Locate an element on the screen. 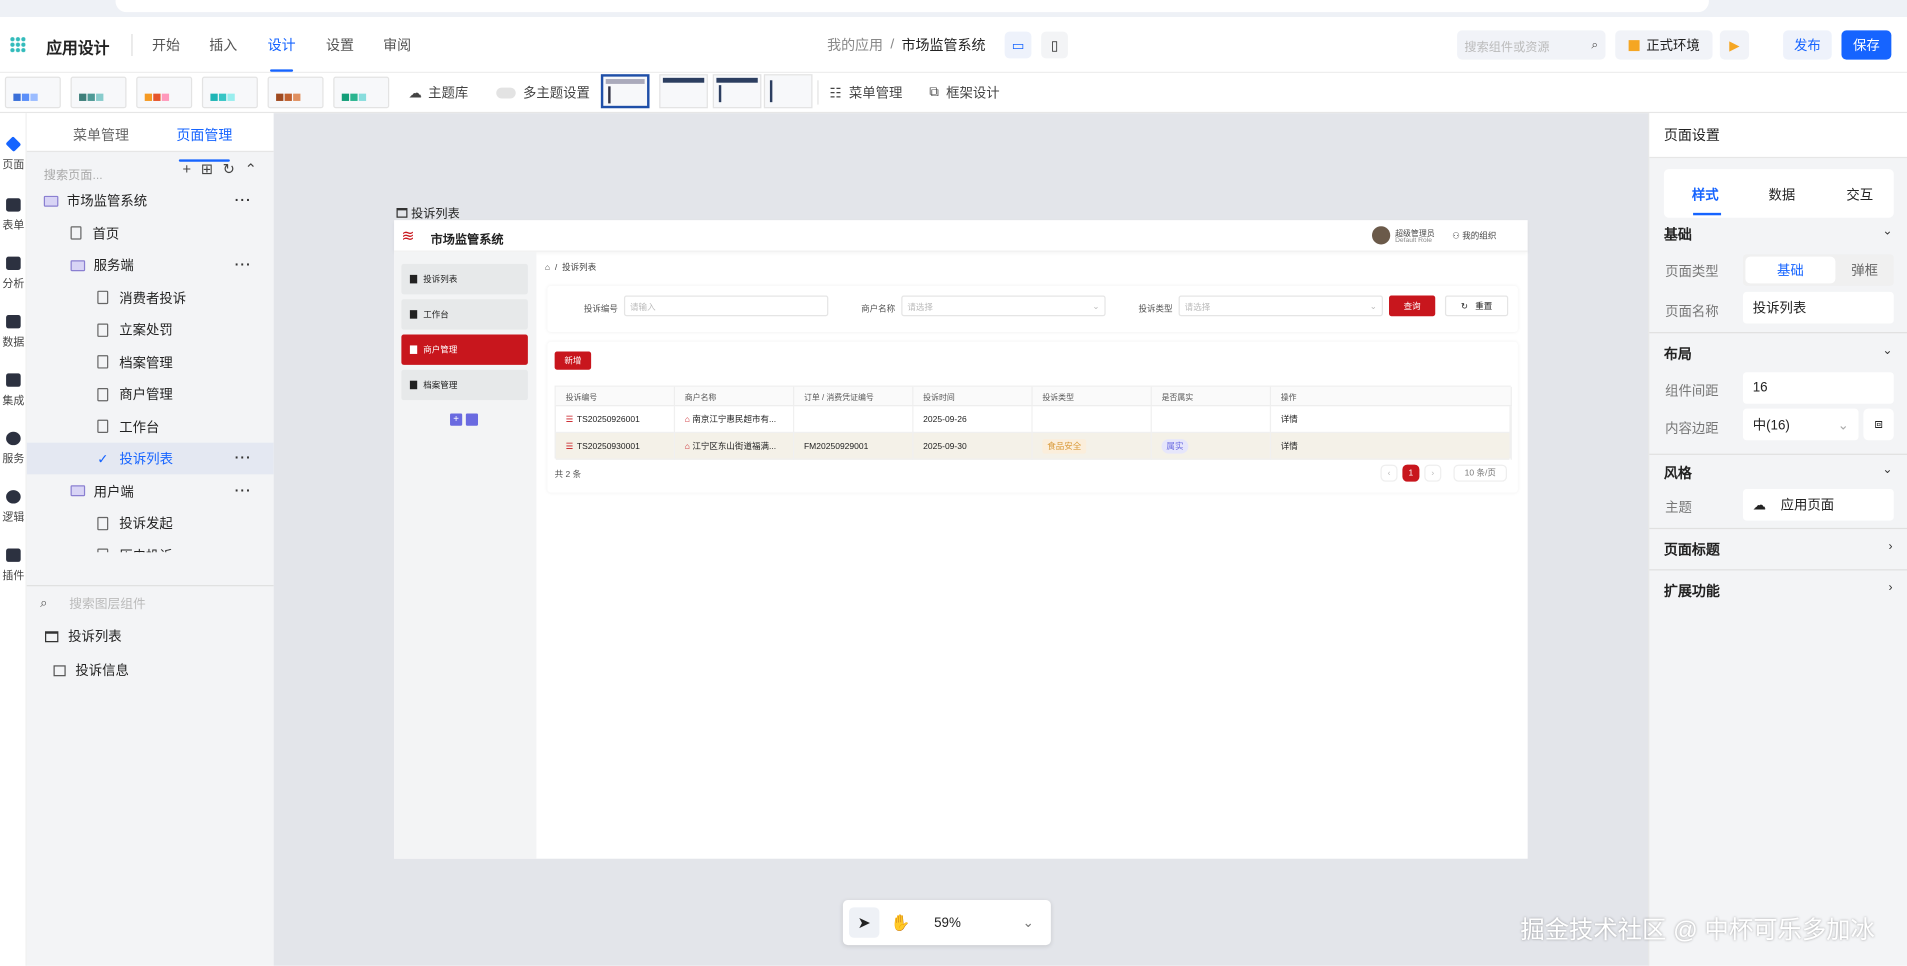 This screenshot has width=1907, height=966. tab-design: 设计 is located at coordinates (282, 53).